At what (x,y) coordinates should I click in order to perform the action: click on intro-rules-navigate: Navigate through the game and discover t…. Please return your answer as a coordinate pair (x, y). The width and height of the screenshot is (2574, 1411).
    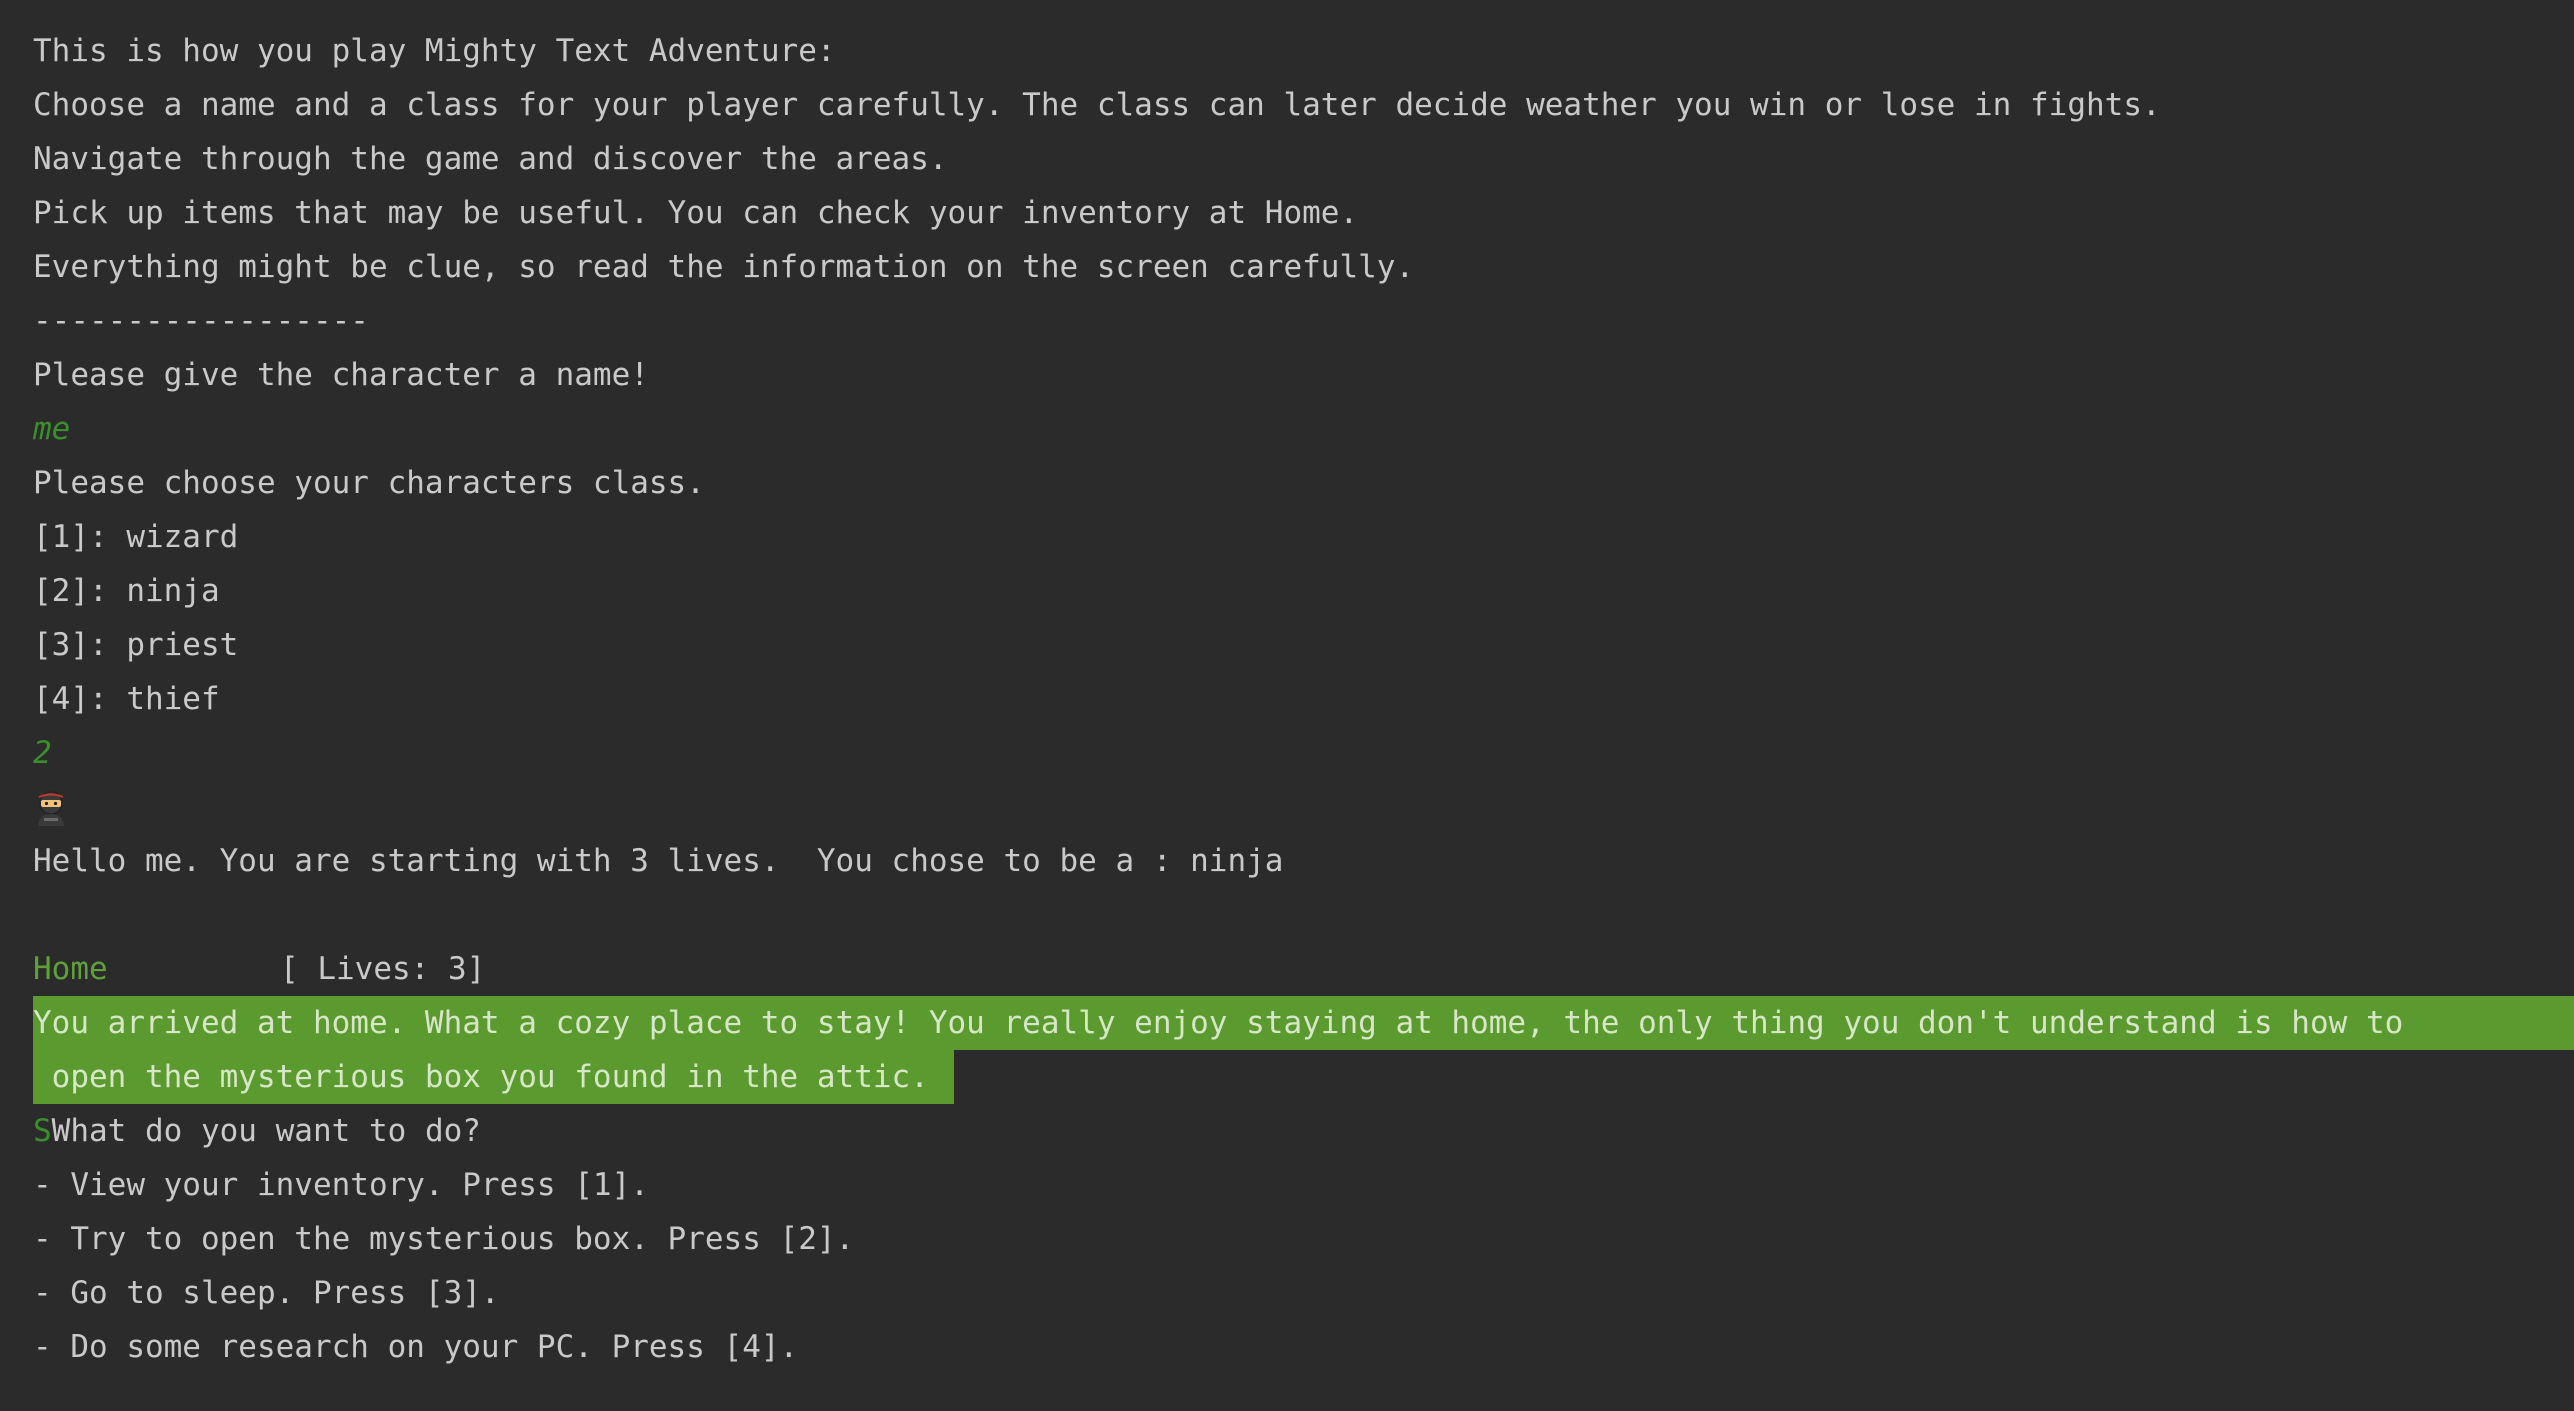
    Looking at the image, I should click on (490, 159).